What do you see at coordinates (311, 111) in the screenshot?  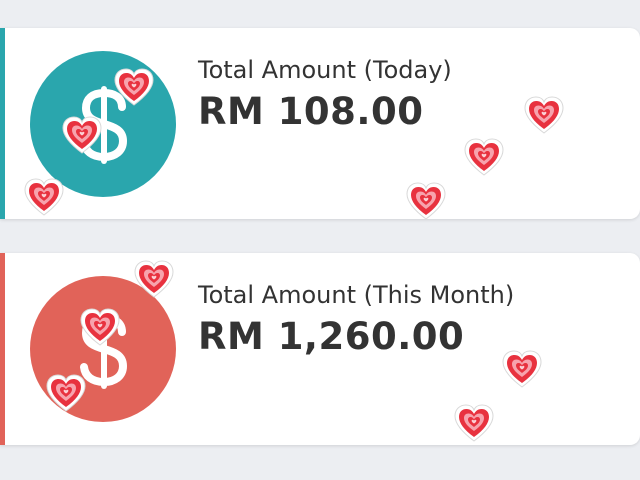 I see `card-amount: RM 108.00` at bounding box center [311, 111].